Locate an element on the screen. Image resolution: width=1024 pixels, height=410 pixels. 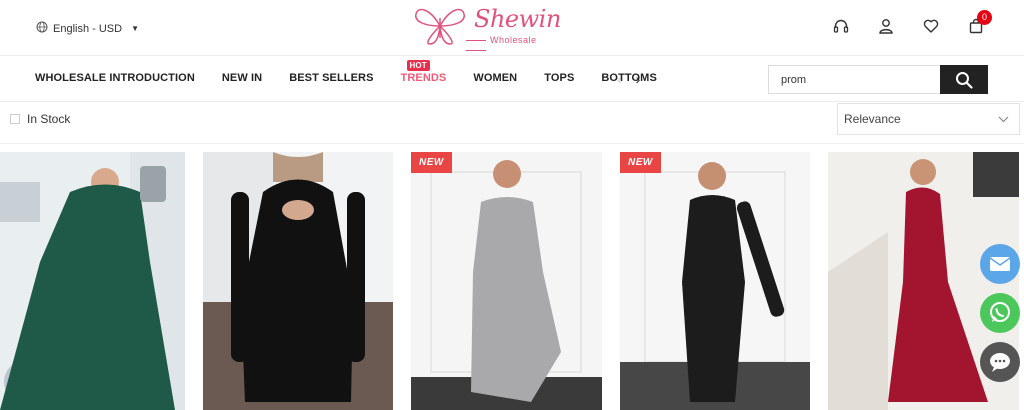
brand-subtitle: Wholesale is located at coordinates (504, 45).